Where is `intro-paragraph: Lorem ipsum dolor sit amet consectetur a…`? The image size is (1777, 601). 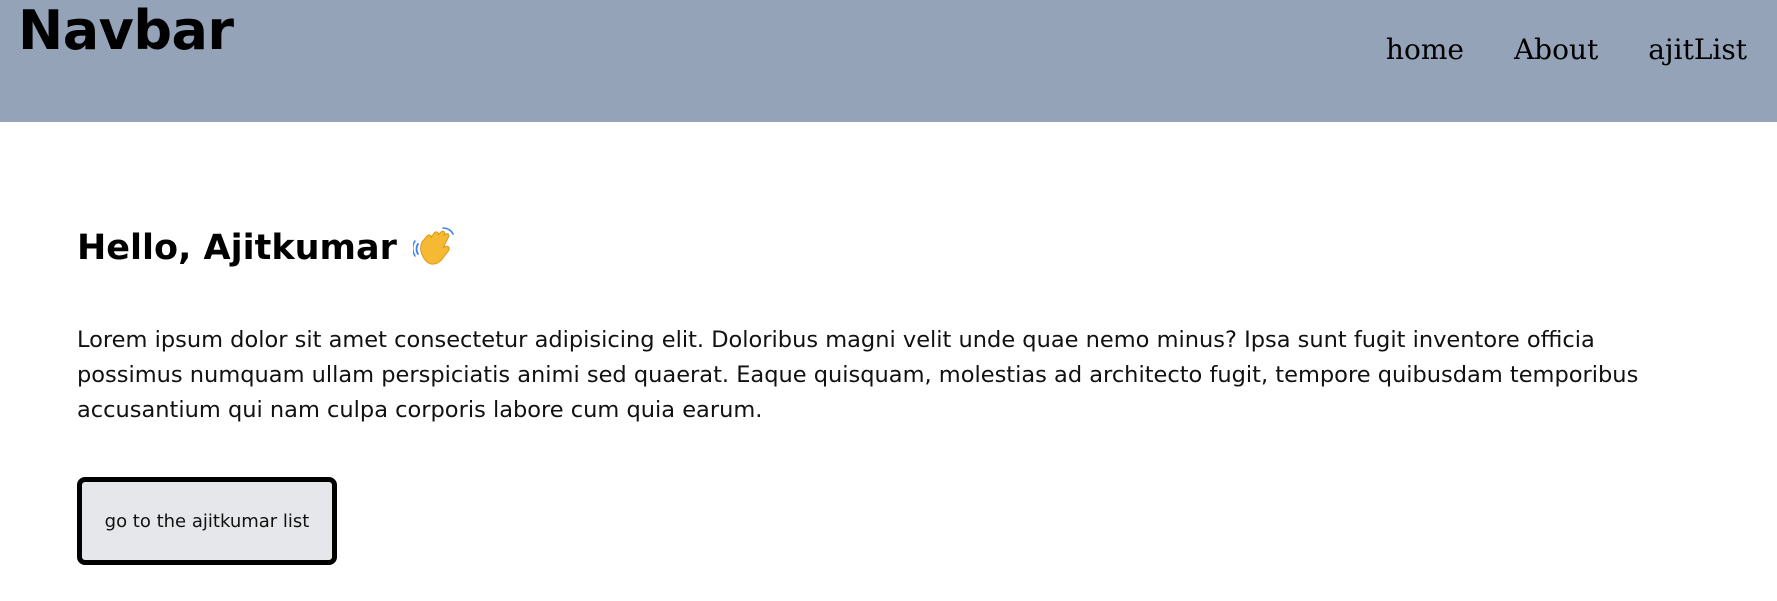 intro-paragraph: Lorem ipsum dolor sit amet consectetur a… is located at coordinates (858, 375).